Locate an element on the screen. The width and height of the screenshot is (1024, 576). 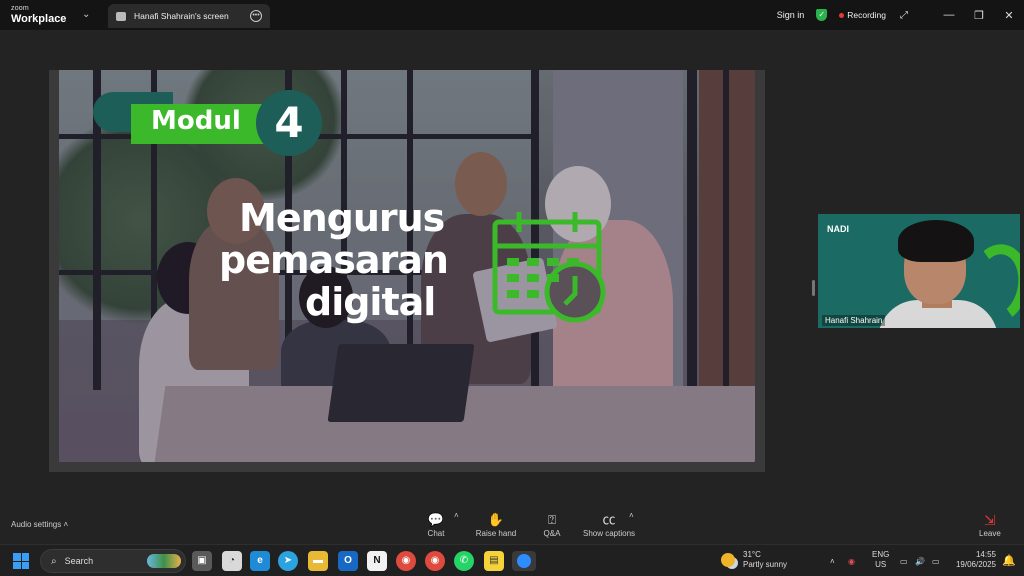
windows-start-icon is located at coordinates (21, 561).